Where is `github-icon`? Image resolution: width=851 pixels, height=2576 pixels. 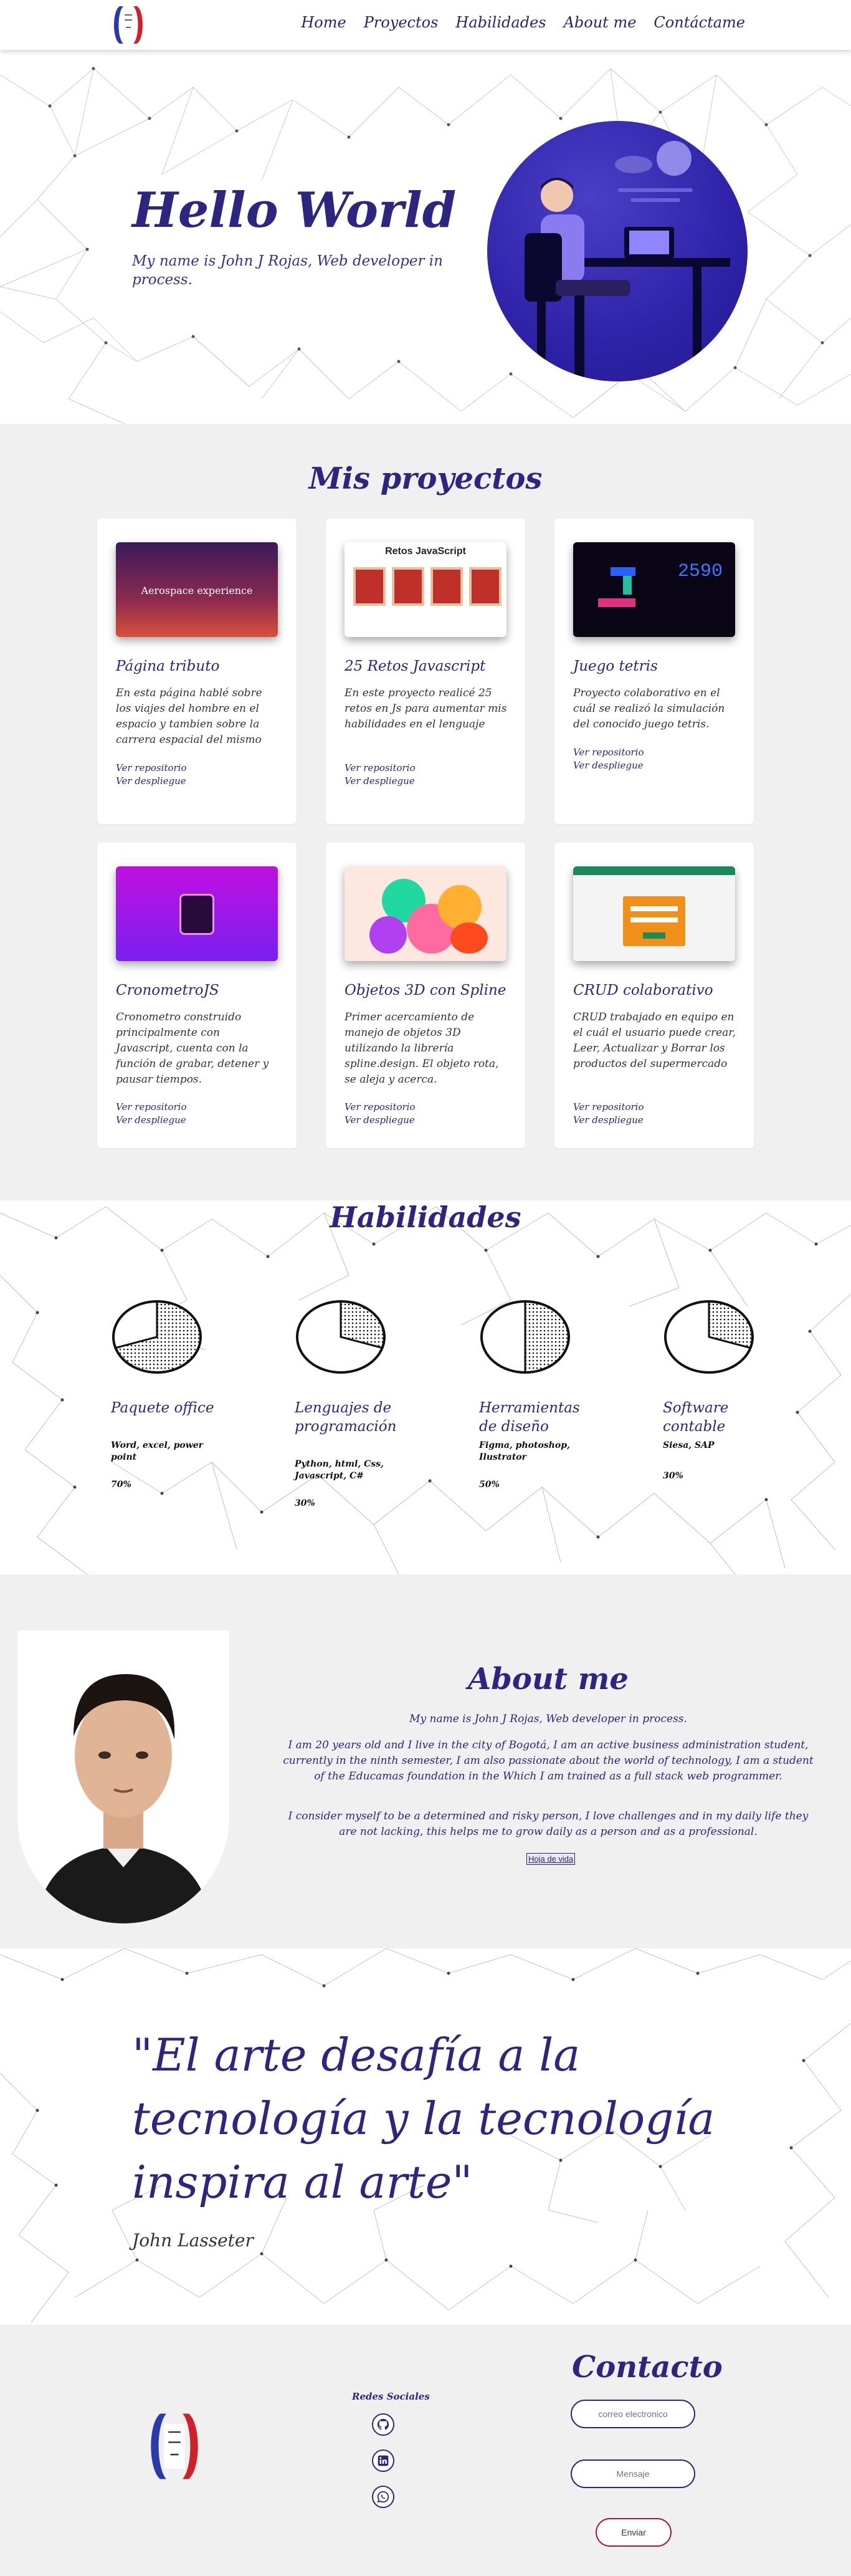
github-icon is located at coordinates (383, 2424).